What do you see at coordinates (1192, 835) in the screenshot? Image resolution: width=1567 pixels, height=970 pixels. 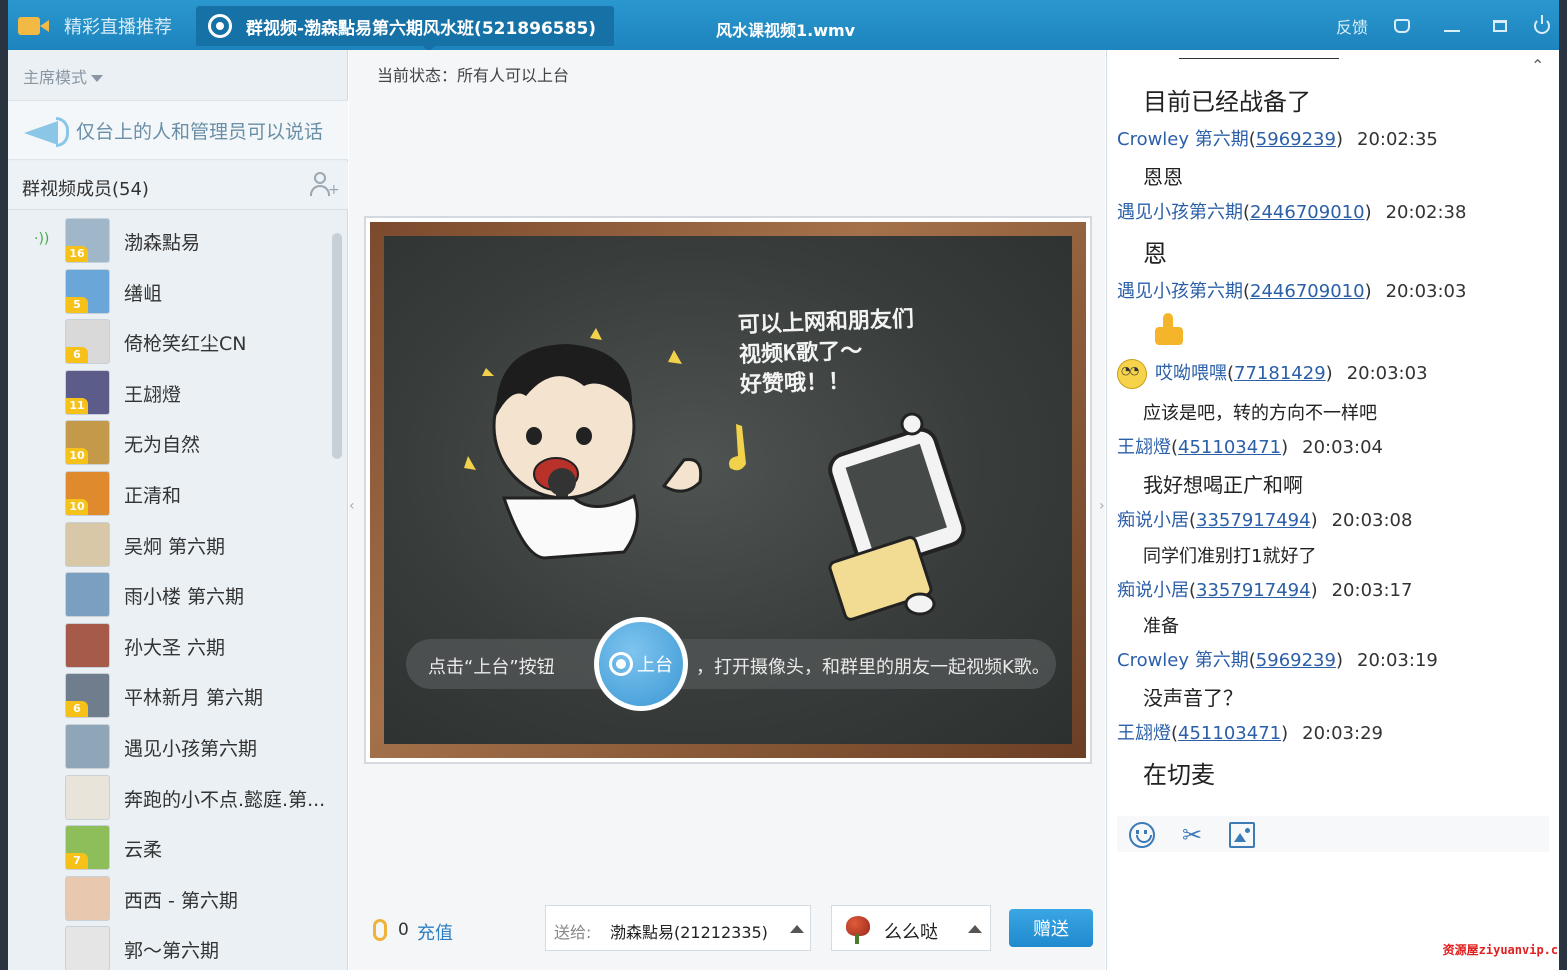 I see `scissors-icon: ✂` at bounding box center [1192, 835].